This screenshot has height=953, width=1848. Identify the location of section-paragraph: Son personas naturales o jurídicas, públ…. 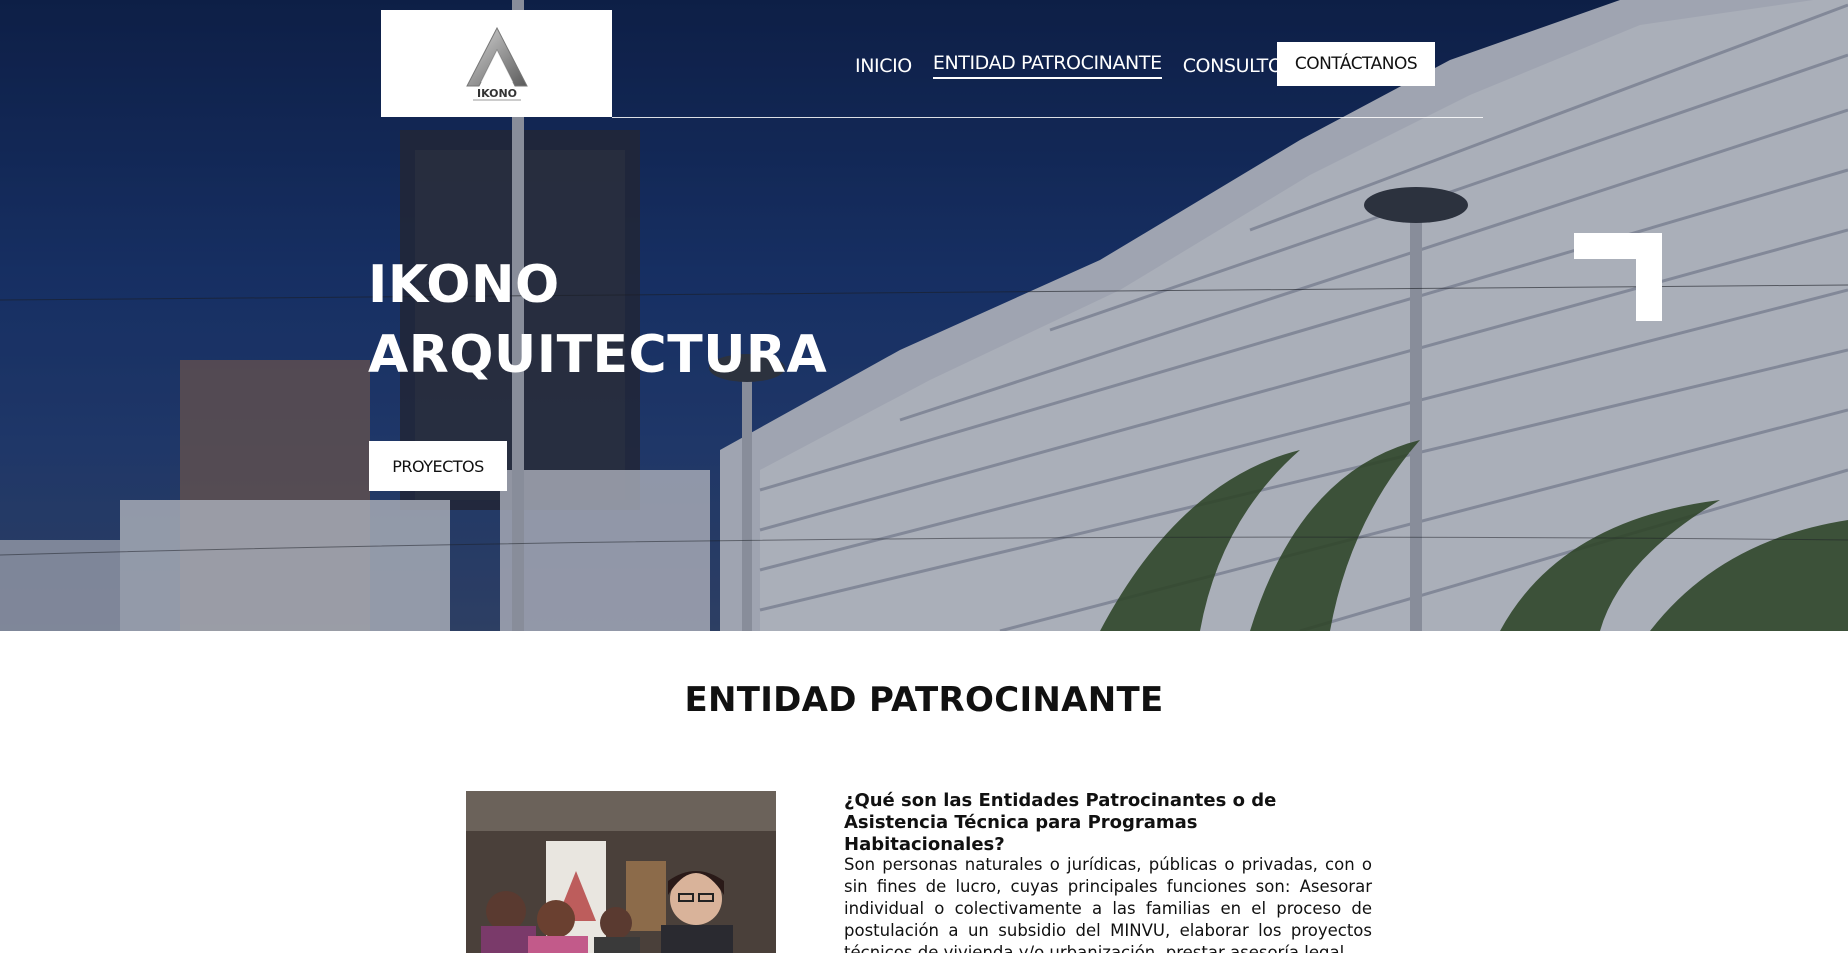
(1108, 904).